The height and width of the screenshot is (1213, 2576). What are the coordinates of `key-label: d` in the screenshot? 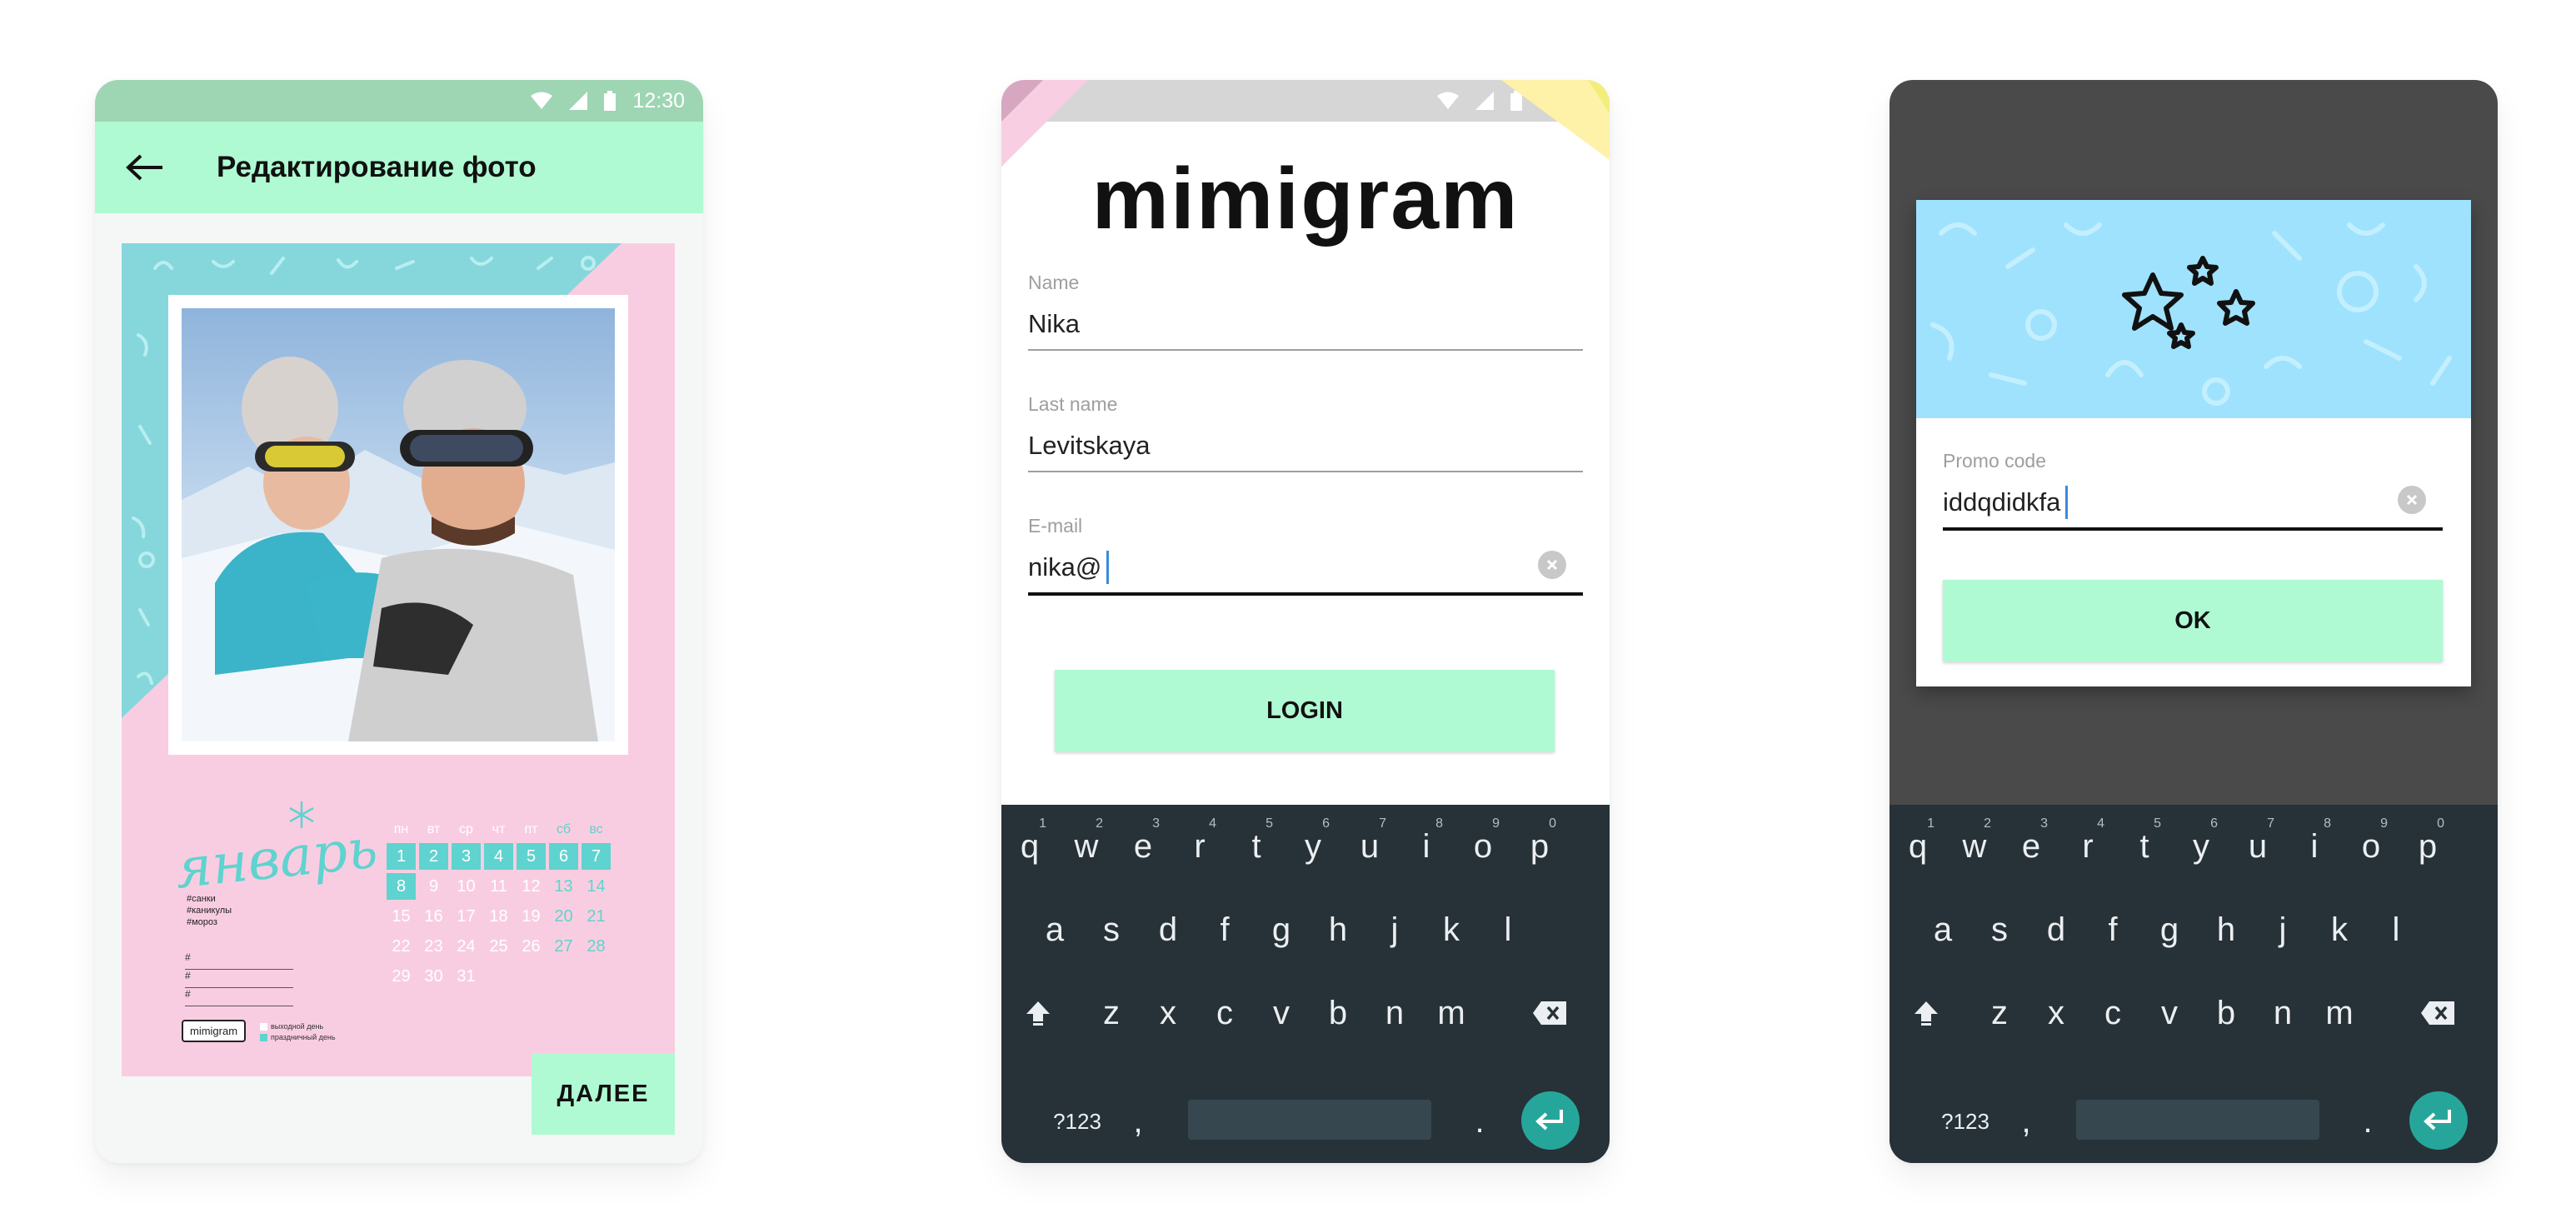 It's located at (1168, 929).